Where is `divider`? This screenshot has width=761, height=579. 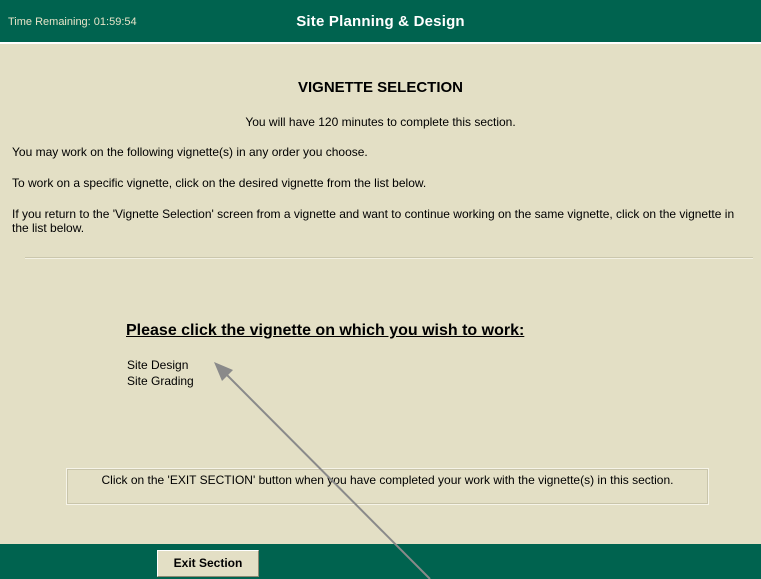
divider is located at coordinates (389, 258).